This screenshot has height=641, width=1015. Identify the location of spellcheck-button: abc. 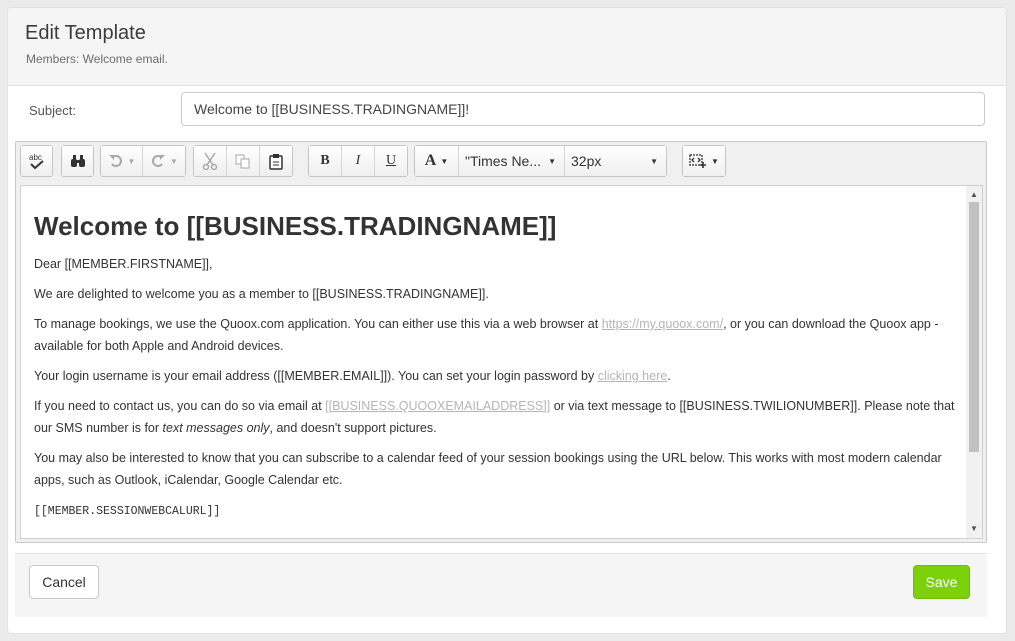
(36, 161).